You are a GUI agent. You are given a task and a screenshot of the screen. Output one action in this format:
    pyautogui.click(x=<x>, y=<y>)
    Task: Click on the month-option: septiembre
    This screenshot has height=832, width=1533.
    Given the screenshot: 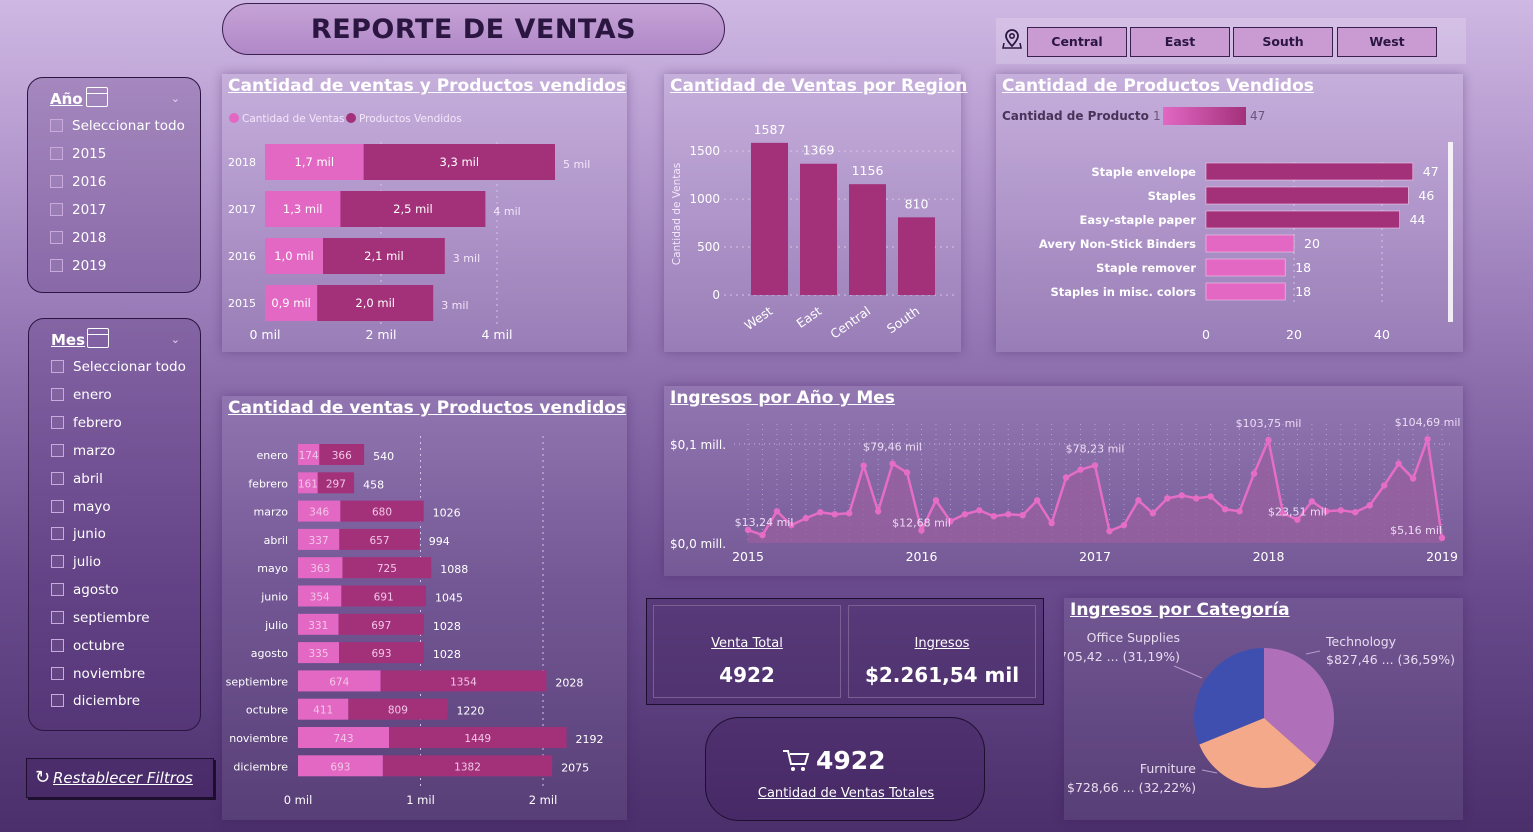 What is the action you would take?
    pyautogui.click(x=100, y=618)
    